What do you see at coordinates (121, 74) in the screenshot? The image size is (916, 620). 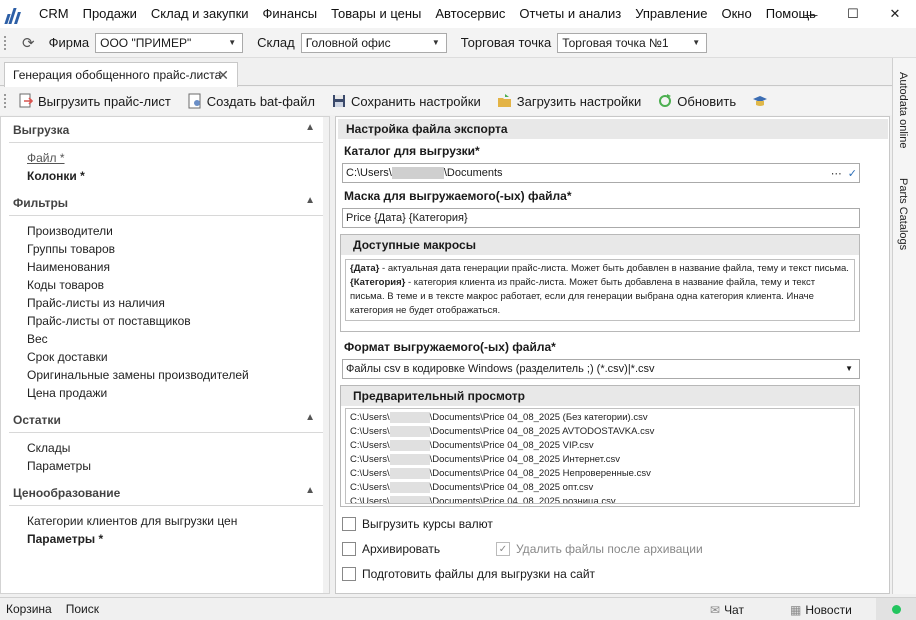 I see `tab-price-list-generation: Генерация обобщенного прайс-листа ✕` at bounding box center [121, 74].